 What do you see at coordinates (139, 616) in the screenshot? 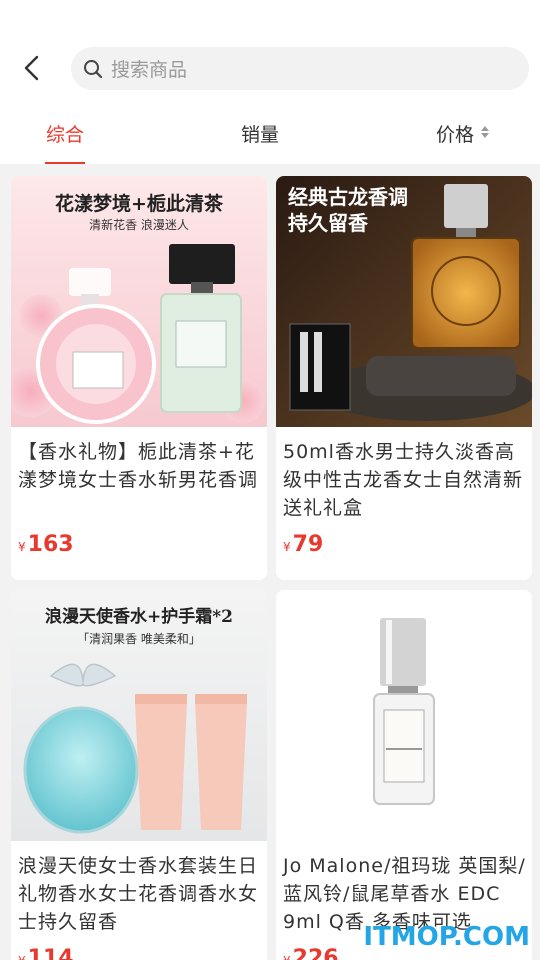
I see `banner-title: 浪漫天使香水+护手霜*2` at bounding box center [139, 616].